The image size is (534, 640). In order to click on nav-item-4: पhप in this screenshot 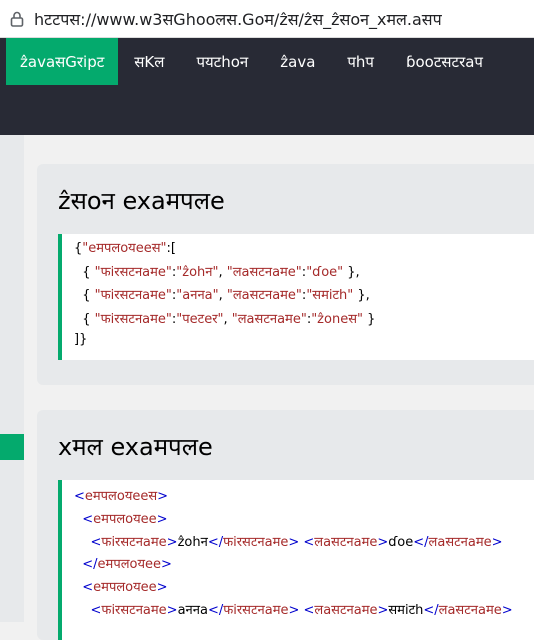, I will do `click(360, 61)`.